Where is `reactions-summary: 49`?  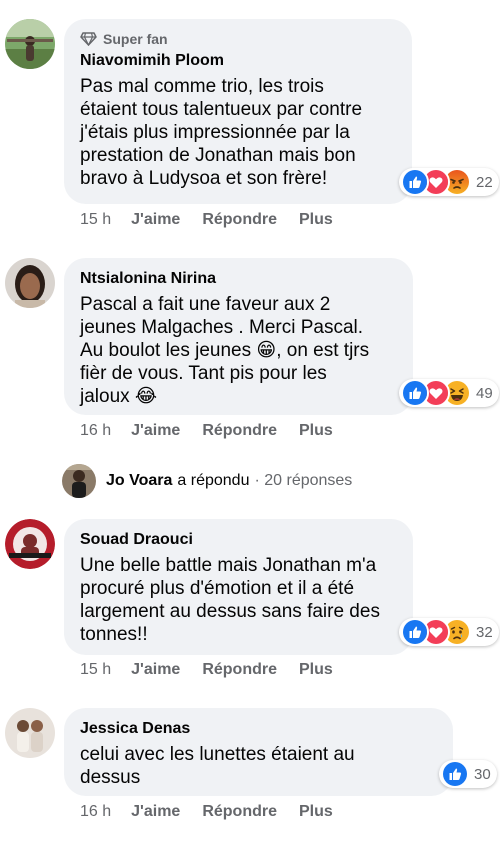 reactions-summary: 49 is located at coordinates (449, 393).